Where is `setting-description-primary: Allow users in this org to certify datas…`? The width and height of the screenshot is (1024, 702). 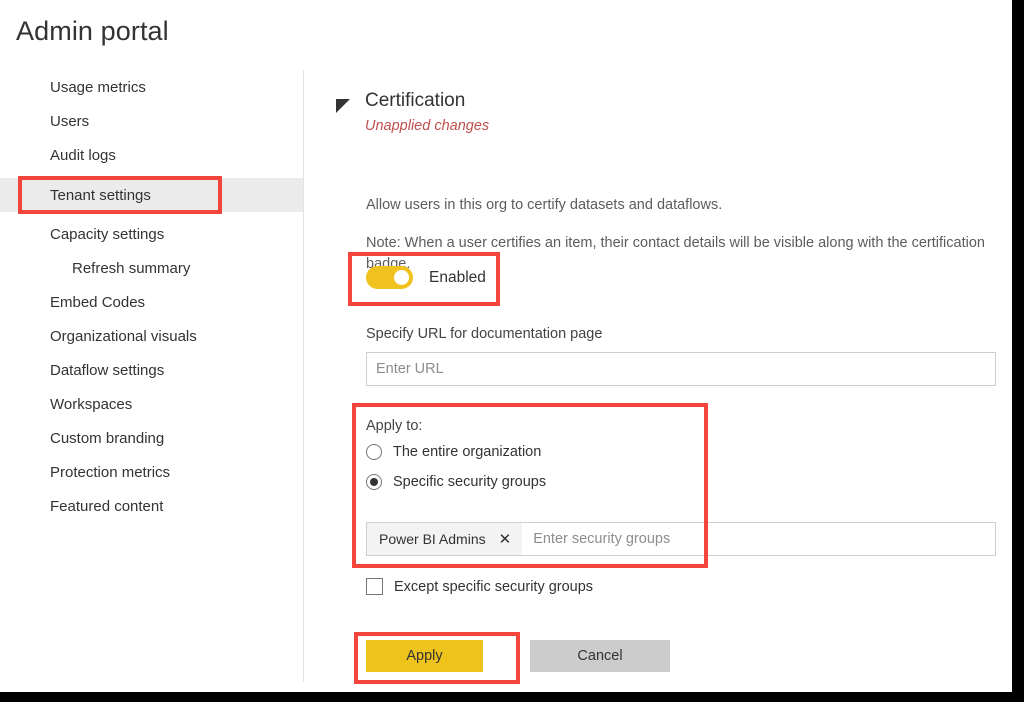 setting-description-primary: Allow users in this org to certify datas… is located at coordinates (544, 205).